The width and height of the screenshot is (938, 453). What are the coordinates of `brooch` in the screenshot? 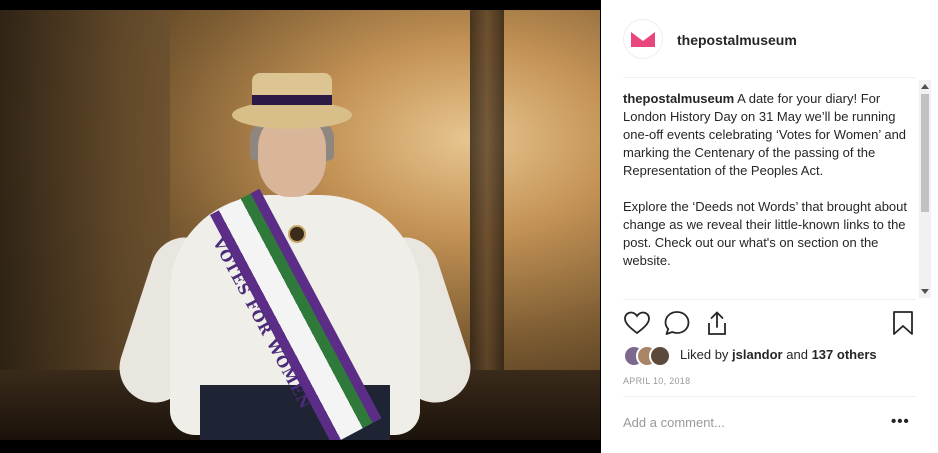 It's located at (297, 234).